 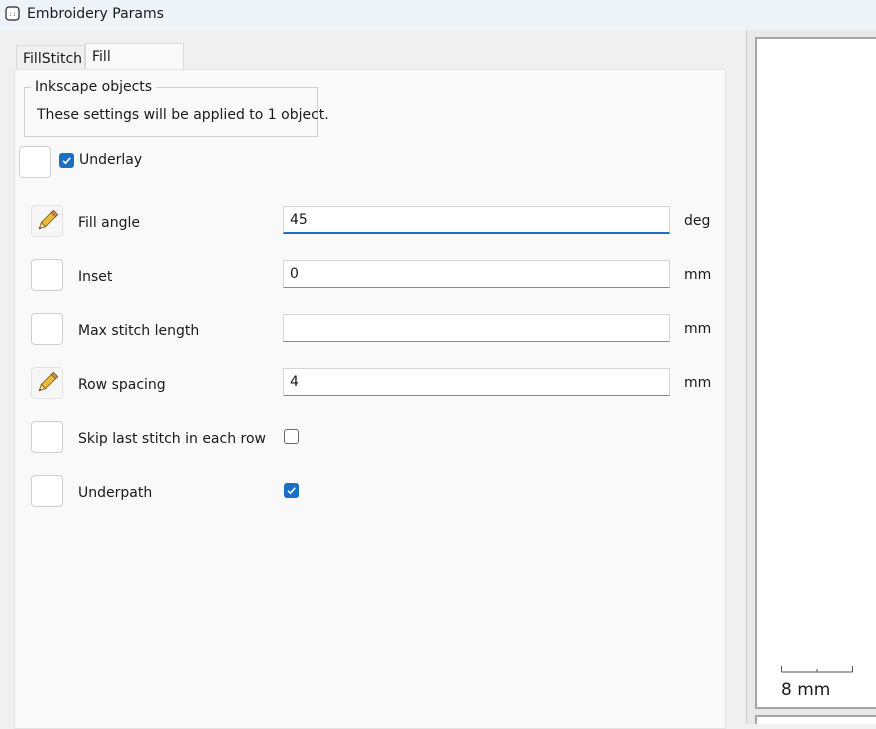 I want to click on fill-angle-input, so click(x=476, y=220).